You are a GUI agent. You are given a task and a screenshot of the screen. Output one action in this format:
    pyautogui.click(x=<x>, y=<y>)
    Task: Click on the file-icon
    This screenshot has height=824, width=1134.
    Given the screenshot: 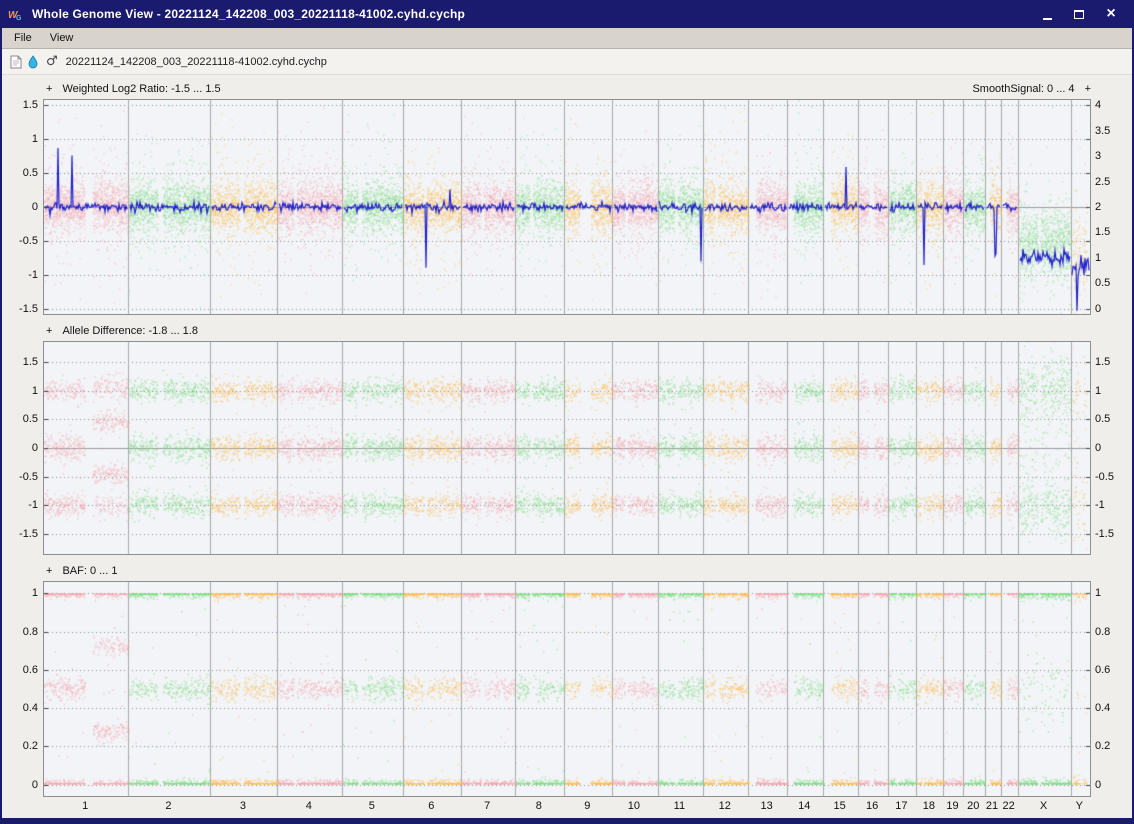 What is the action you would take?
    pyautogui.click(x=16, y=62)
    